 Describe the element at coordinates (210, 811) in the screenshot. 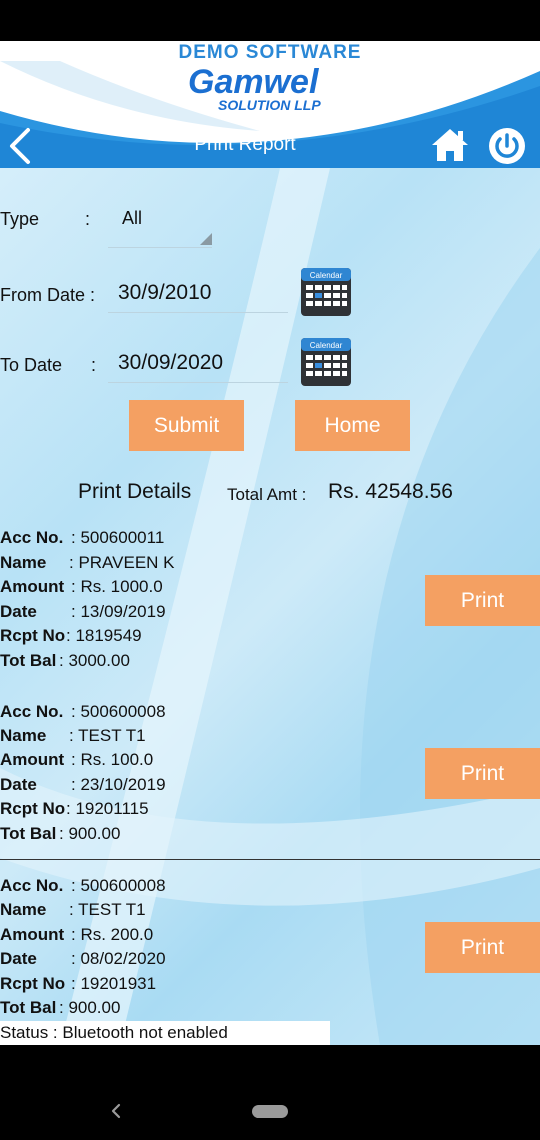

I see `record-rcpt-row: Rcpt No: 19201115` at that location.